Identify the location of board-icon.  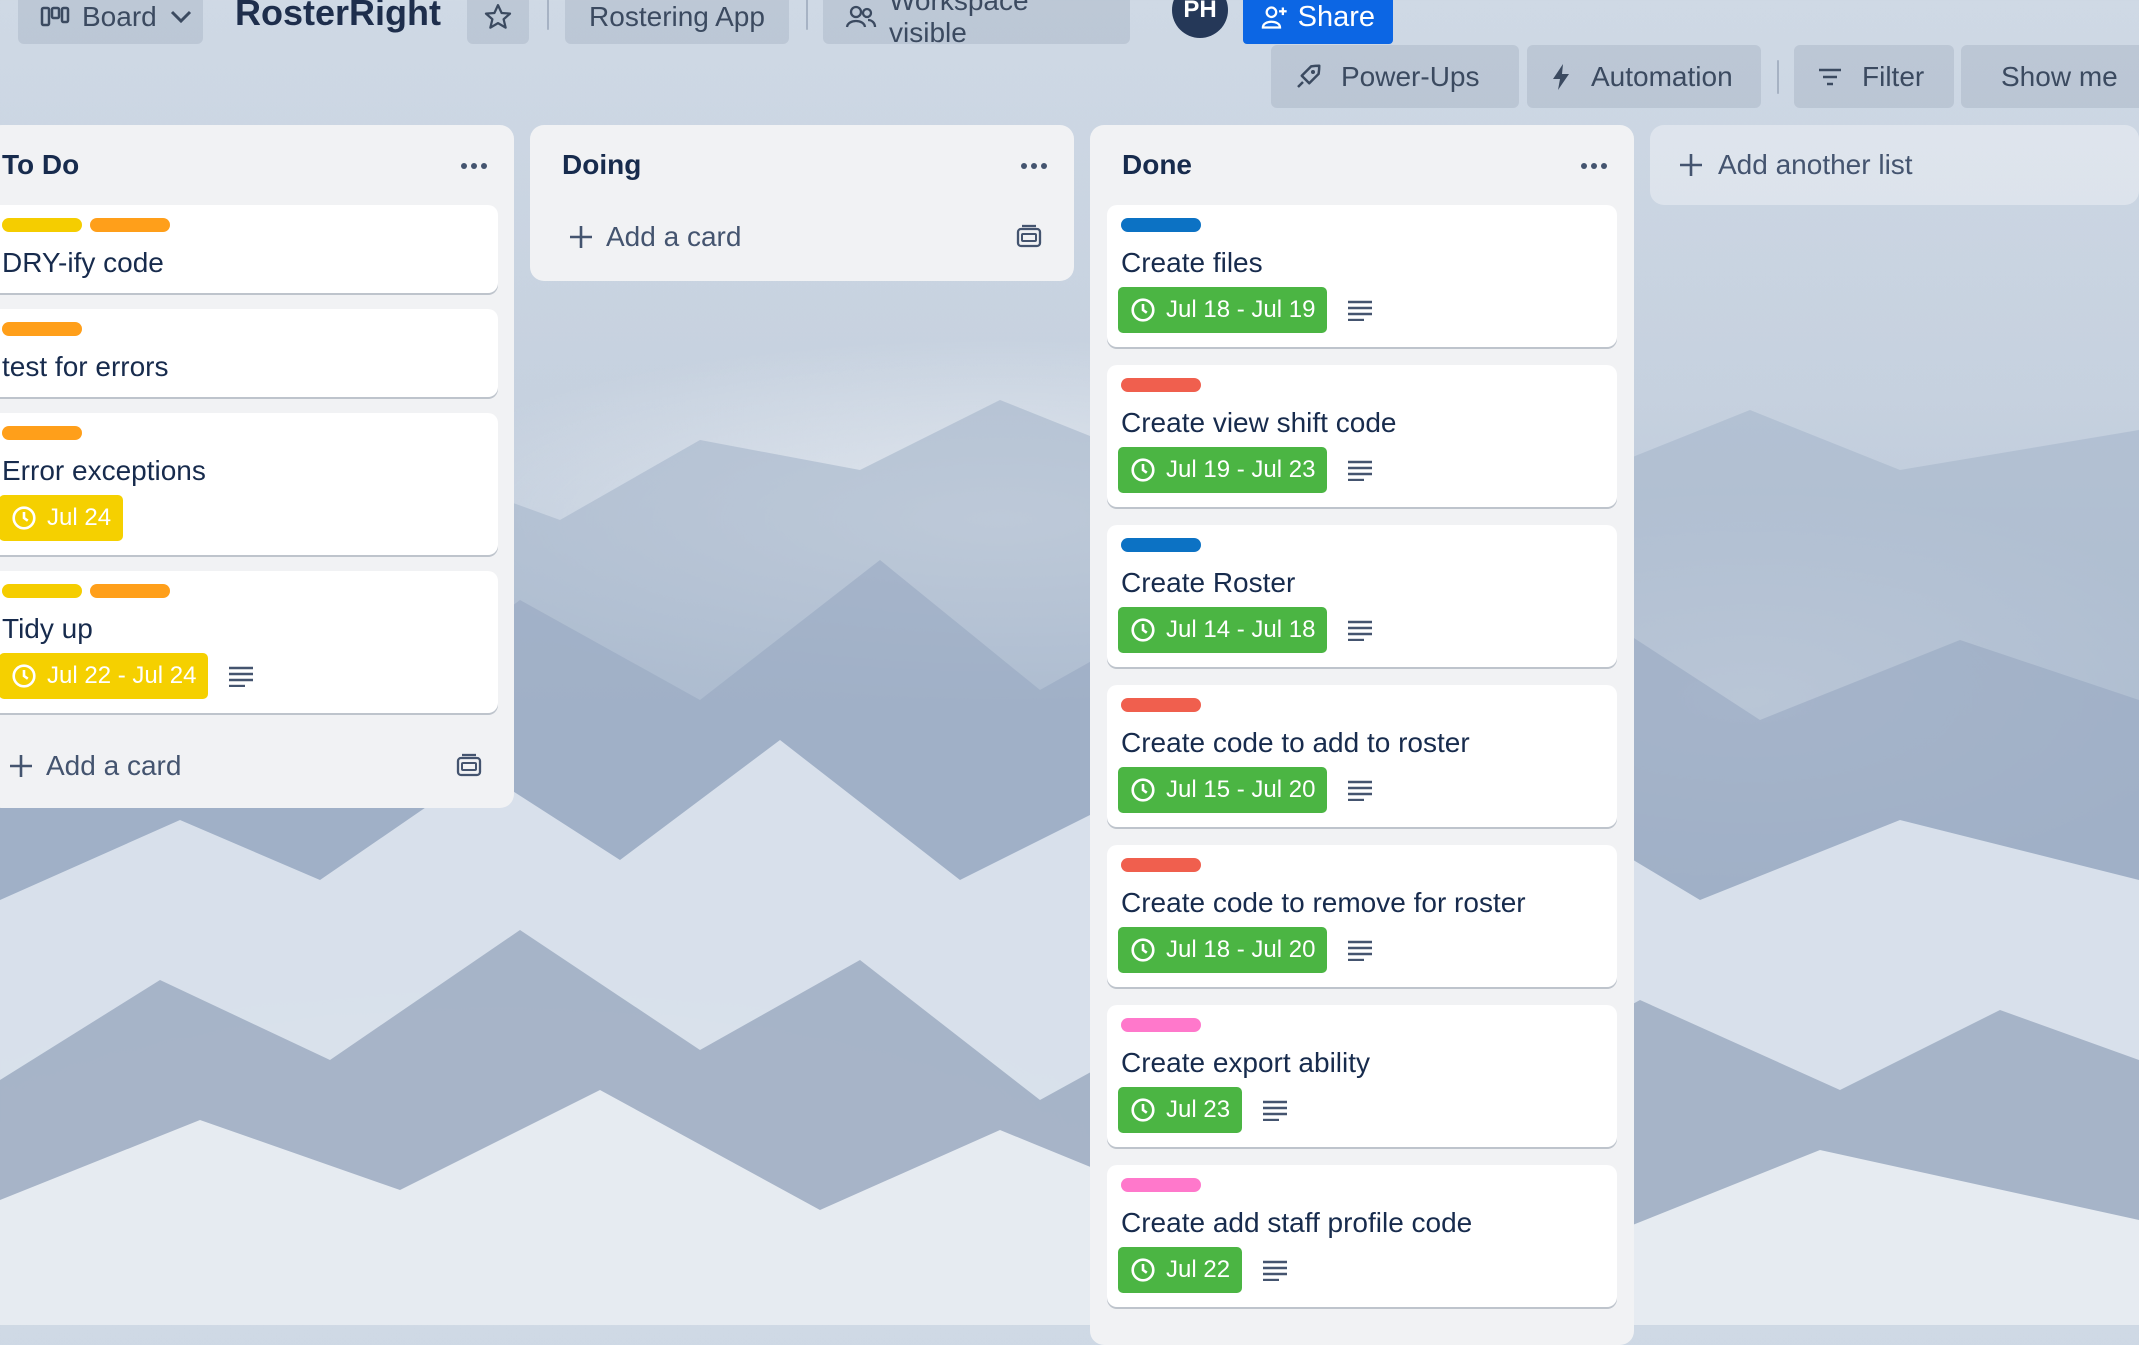
(55, 16).